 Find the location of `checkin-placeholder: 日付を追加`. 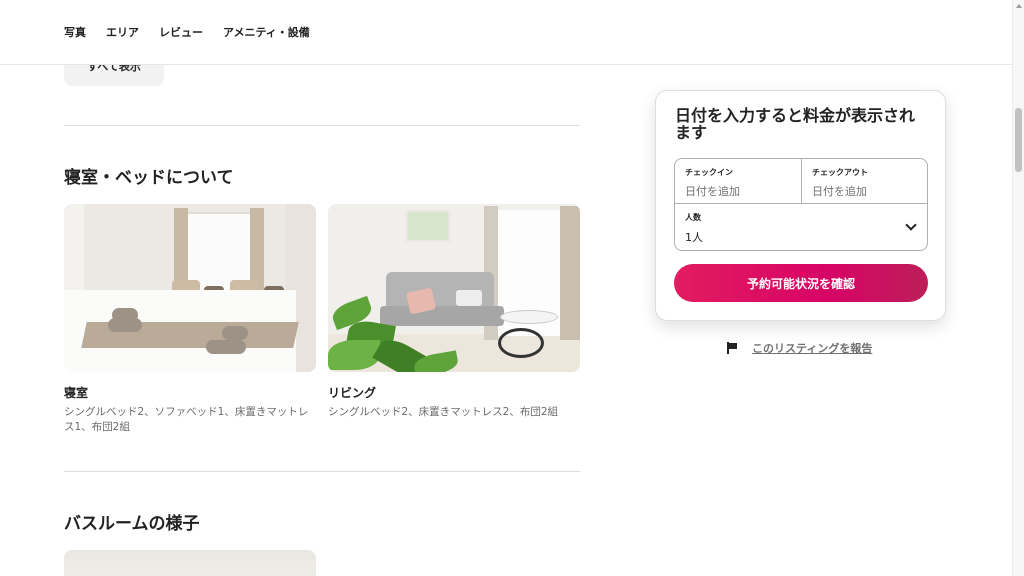

checkin-placeholder: 日付を追加 is located at coordinates (712, 191).